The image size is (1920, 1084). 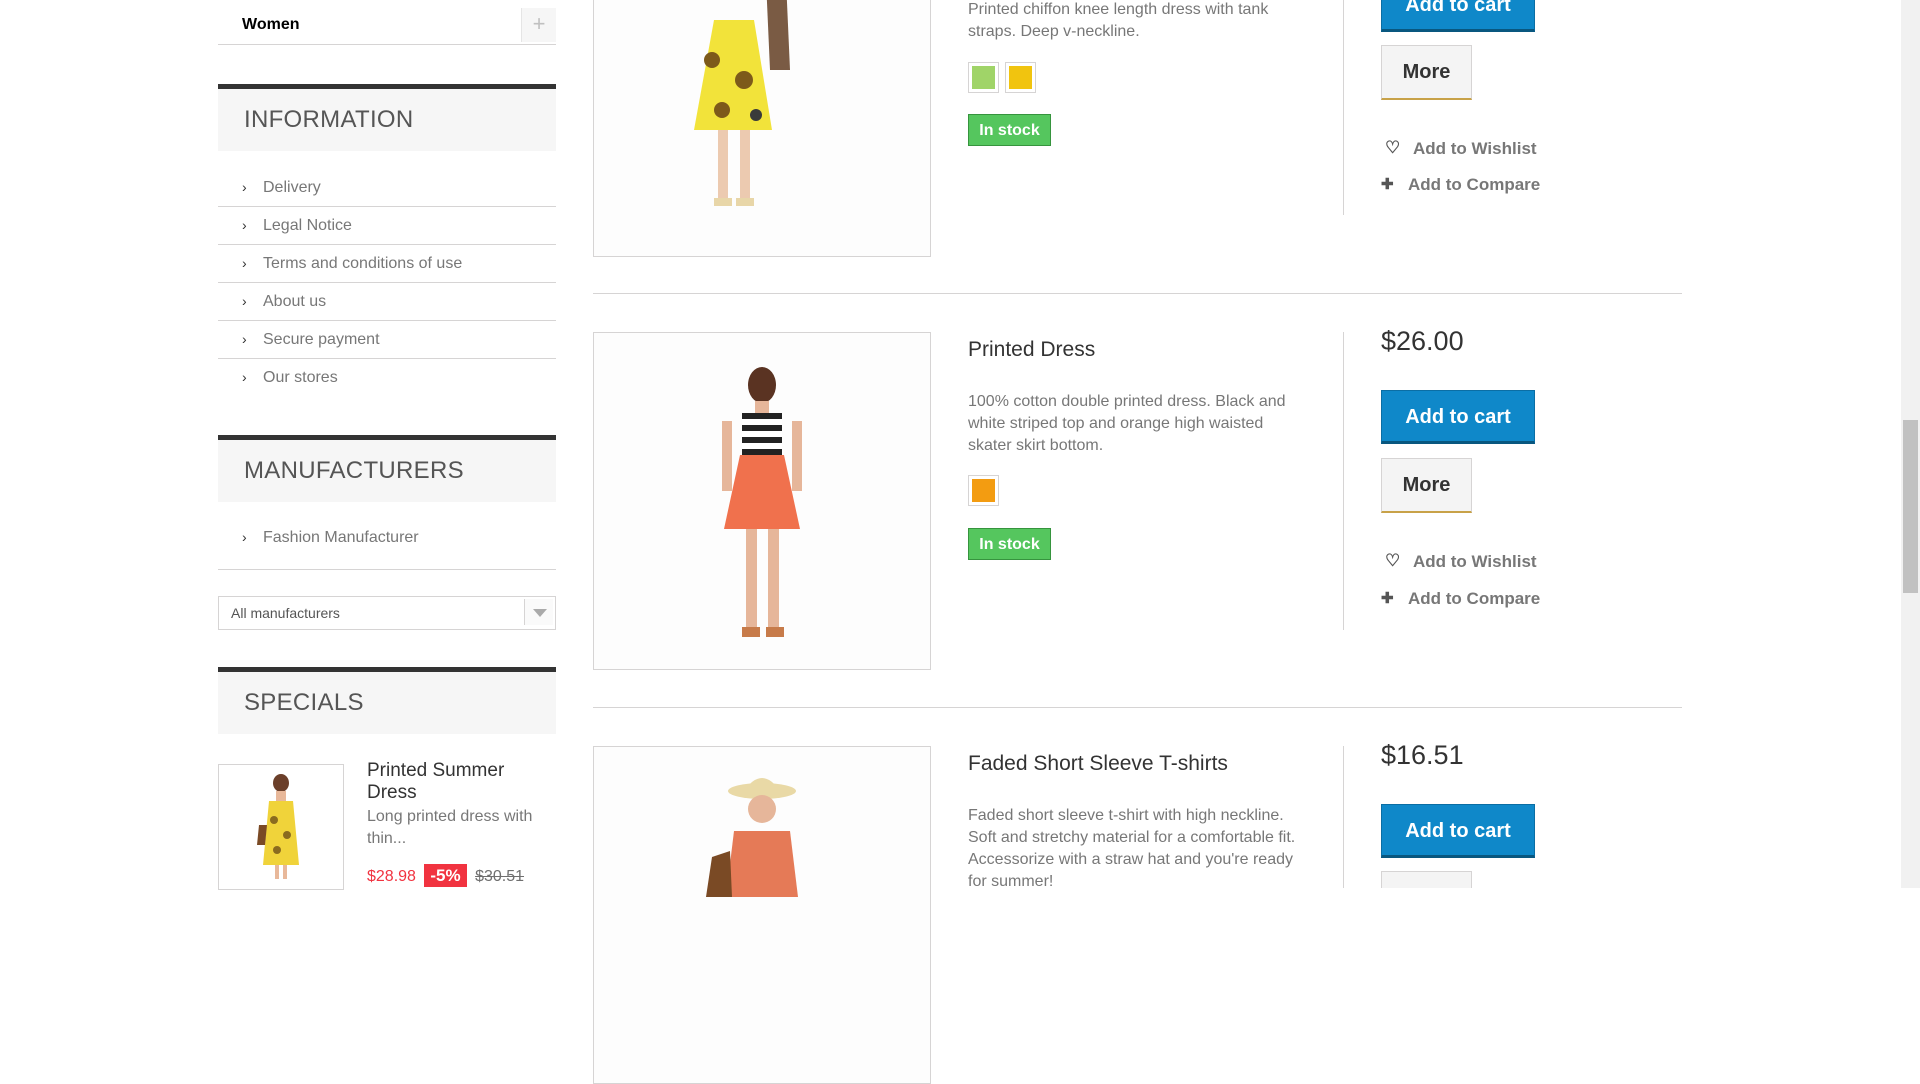 What do you see at coordinates (294, 302) in the screenshot?
I see `info-link: About us` at bounding box center [294, 302].